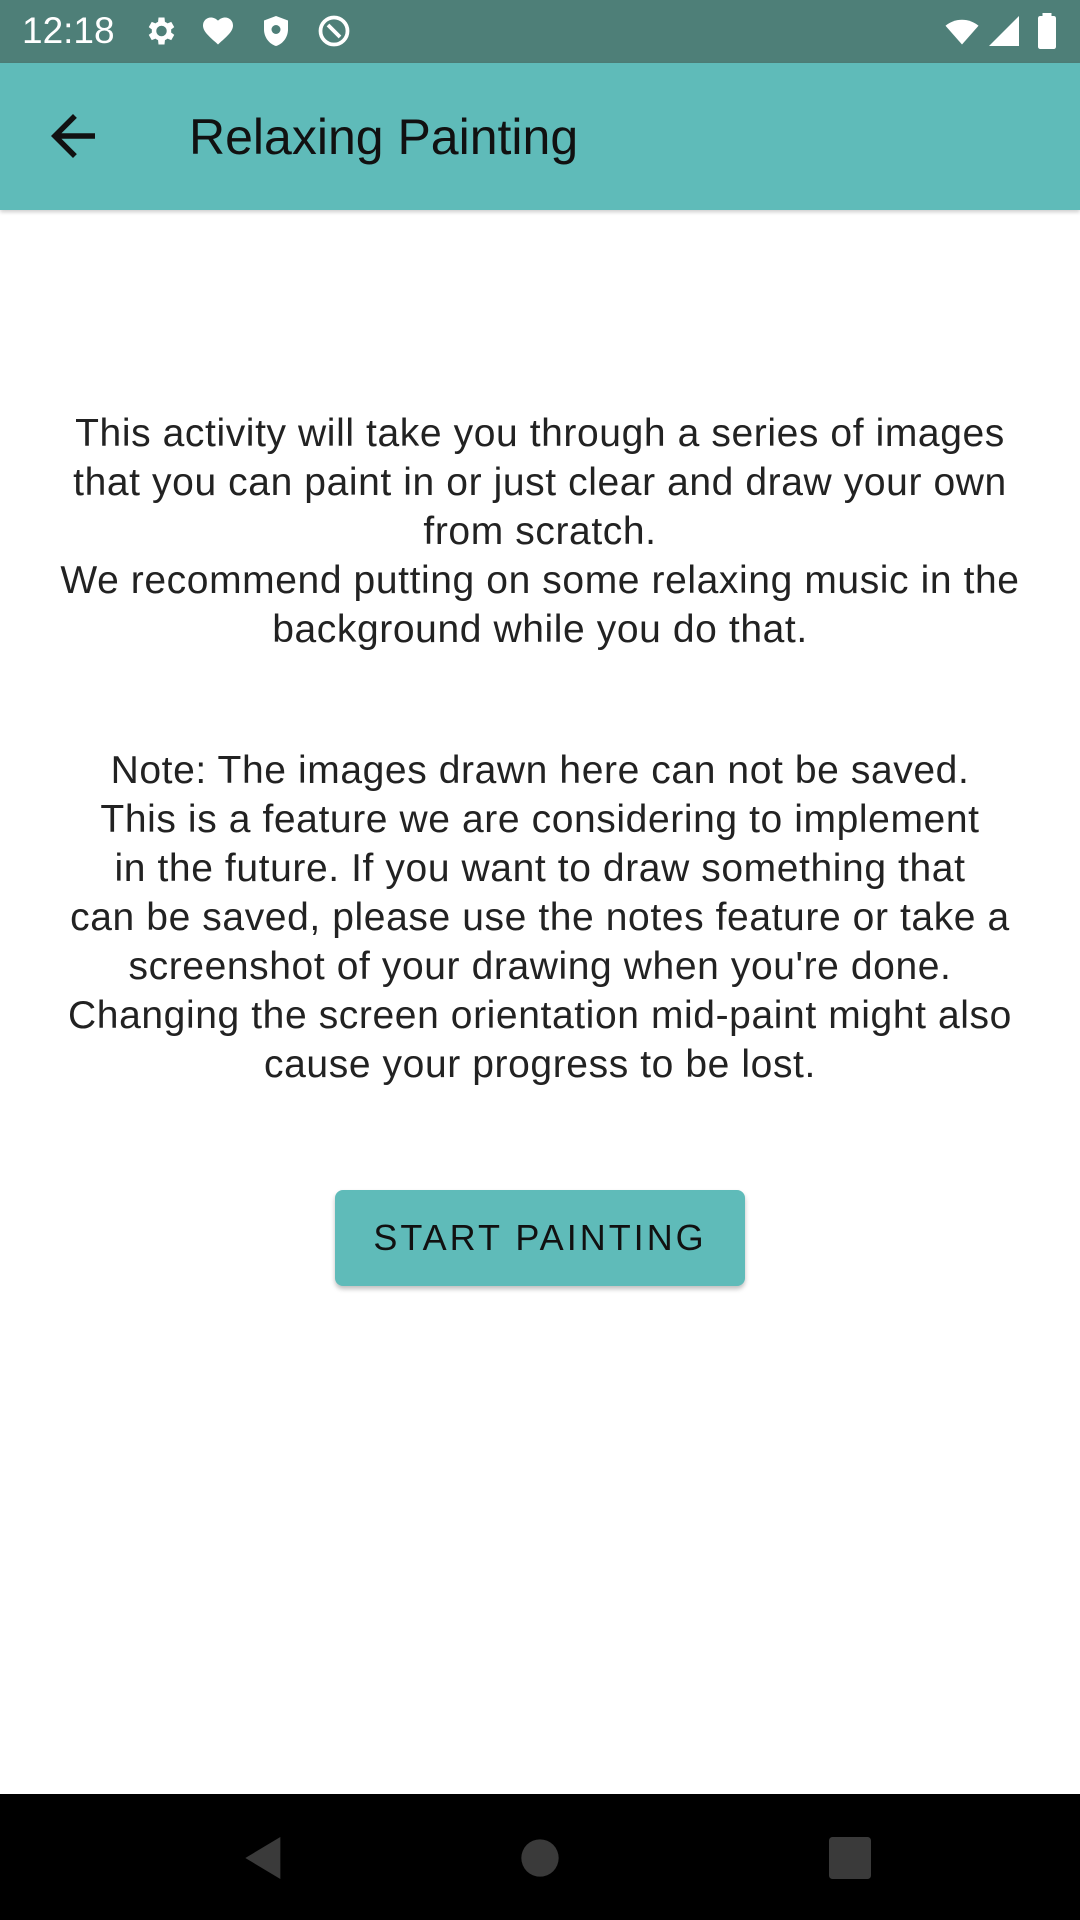 The image size is (1080, 1920). What do you see at coordinates (540, 31) in the screenshot?
I see `status-bar: 12:18` at bounding box center [540, 31].